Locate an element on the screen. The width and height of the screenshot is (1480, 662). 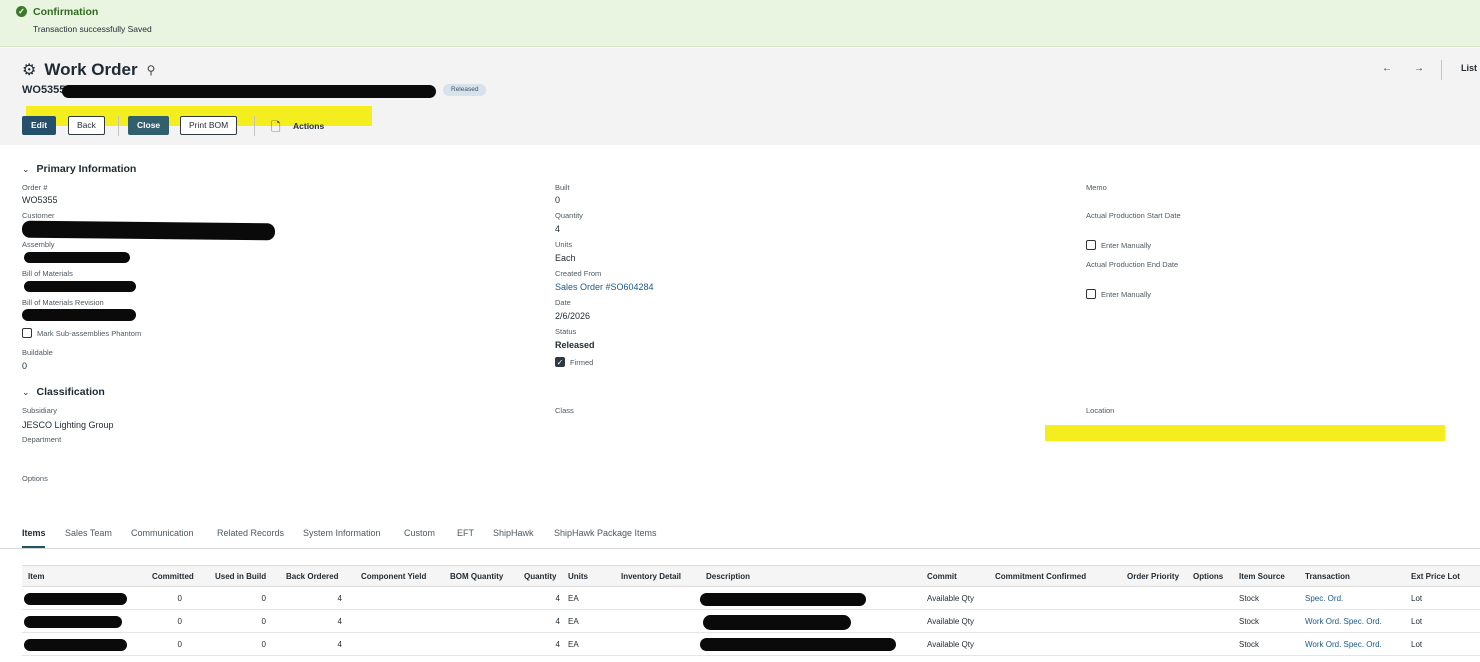
tab-custom: Custom is located at coordinates (419, 533).